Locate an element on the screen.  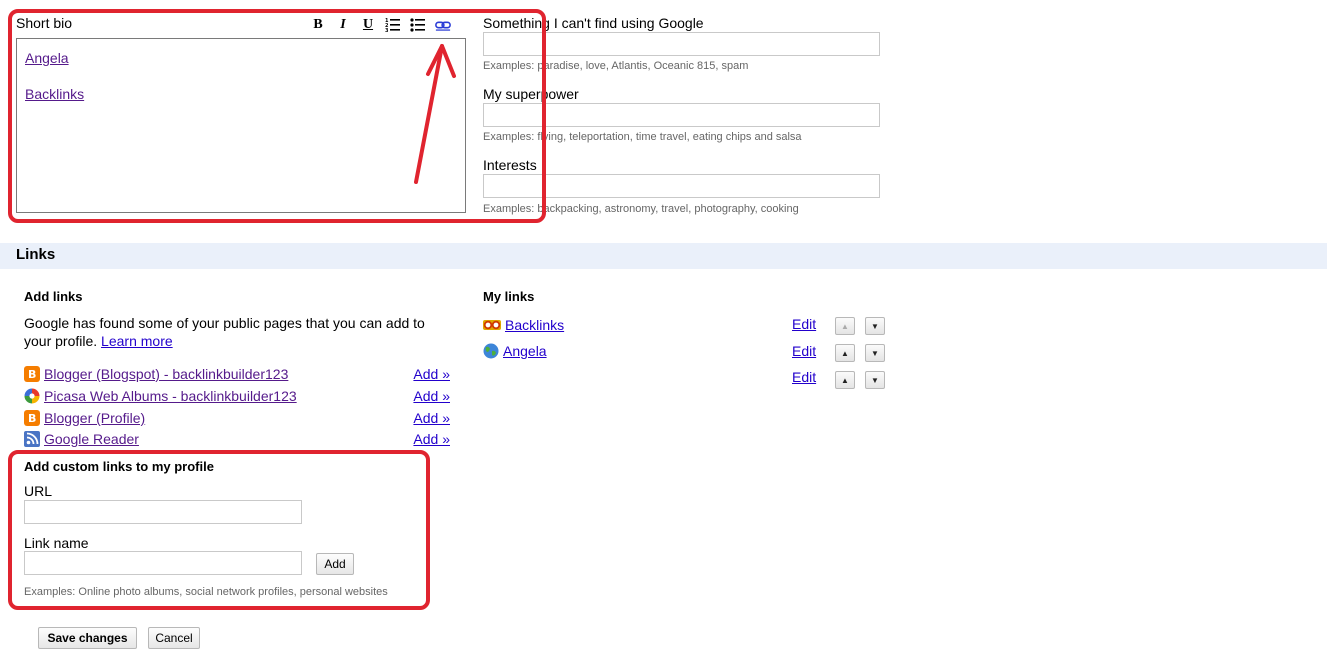
my-links-heading: My links is located at coordinates (509, 296).